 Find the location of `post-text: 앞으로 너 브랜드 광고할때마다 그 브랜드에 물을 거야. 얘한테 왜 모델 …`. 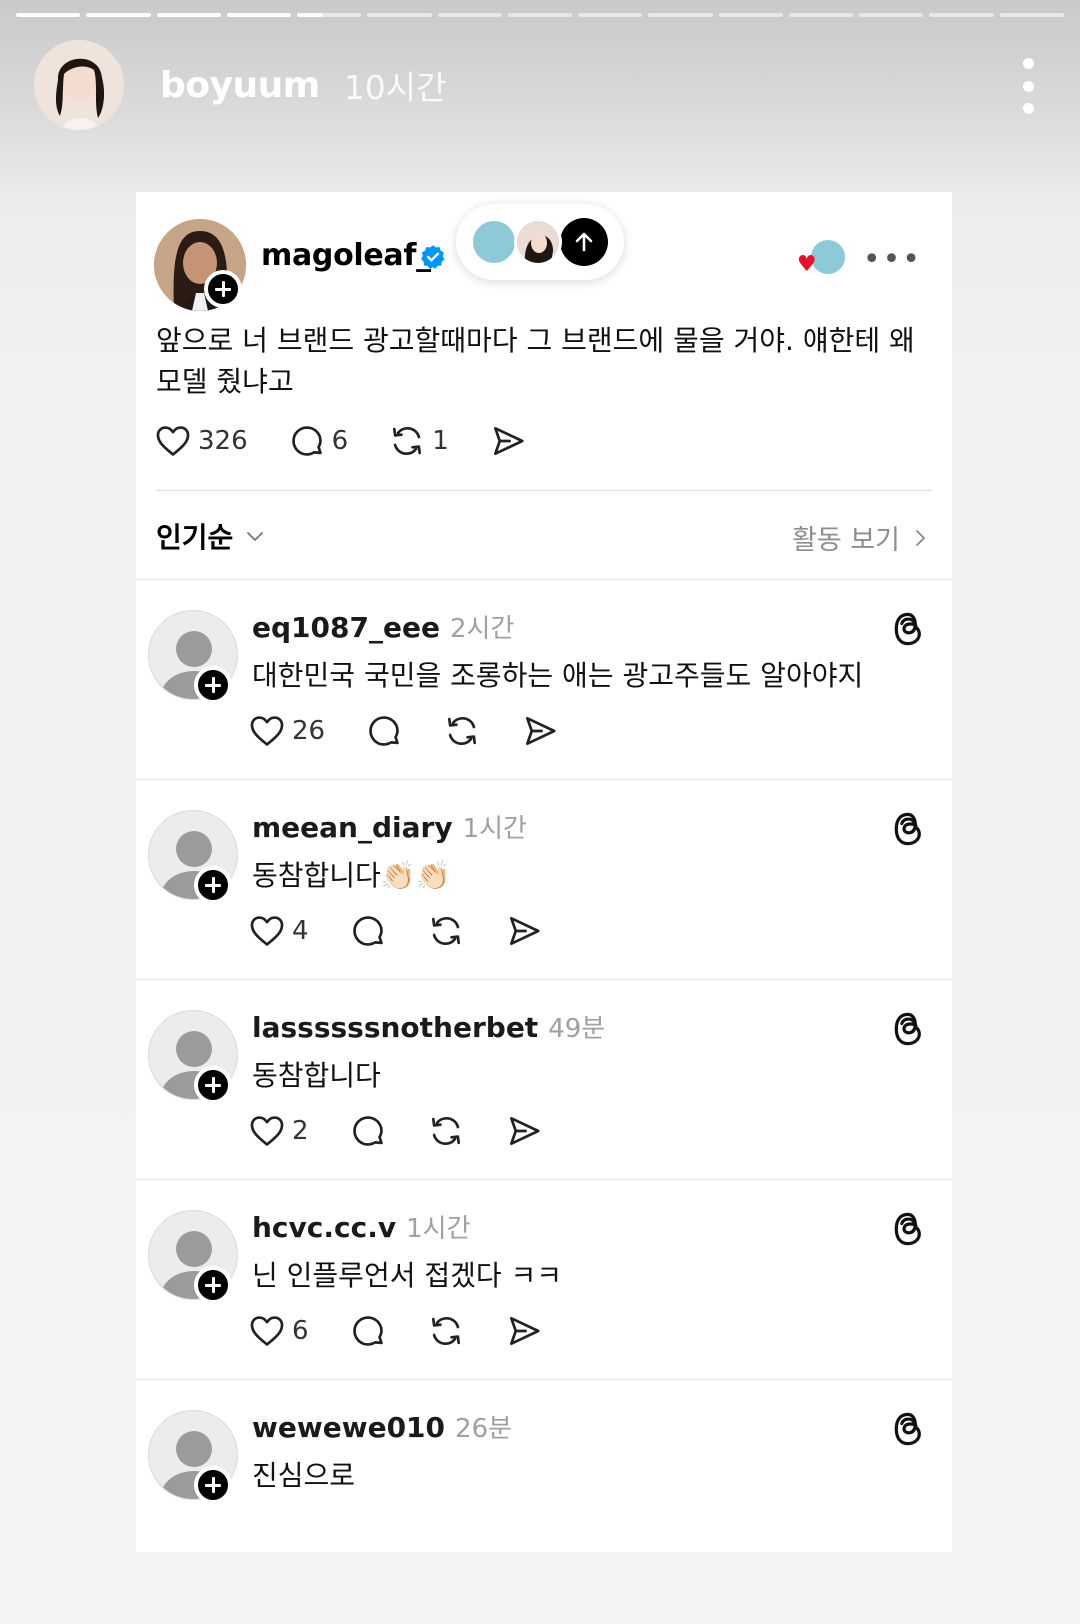

post-text: 앞으로 너 브랜드 광고할때마다 그 브랜드에 물을 거야. 얘한테 왜 모델 … is located at coordinates (535, 361).